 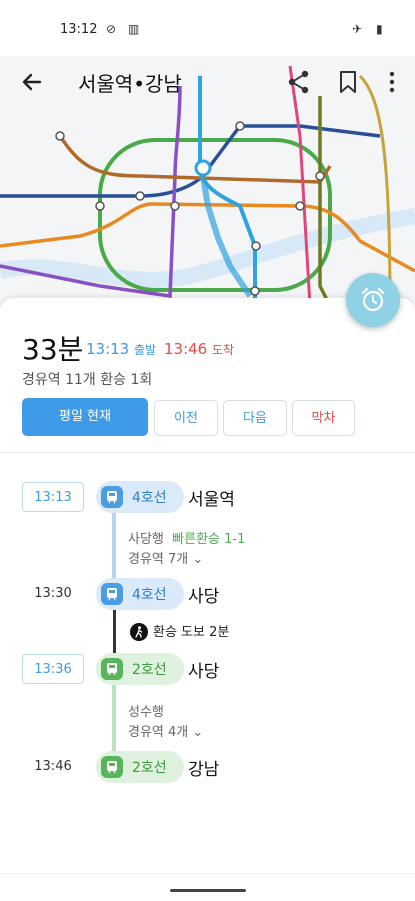 I want to click on arrive-info: 13:46 도착, so click(x=199, y=349).